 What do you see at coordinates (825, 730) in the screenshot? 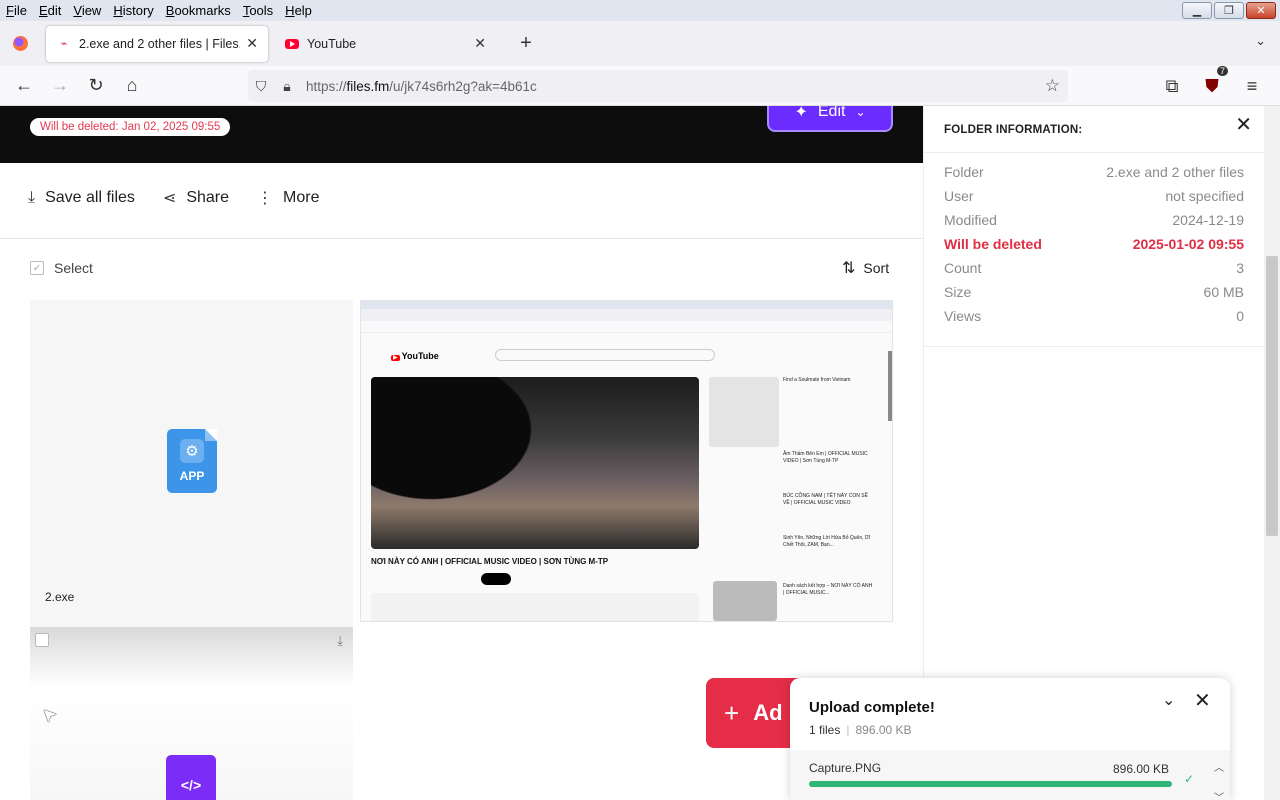
I see `upload-files-count: 1 files` at bounding box center [825, 730].